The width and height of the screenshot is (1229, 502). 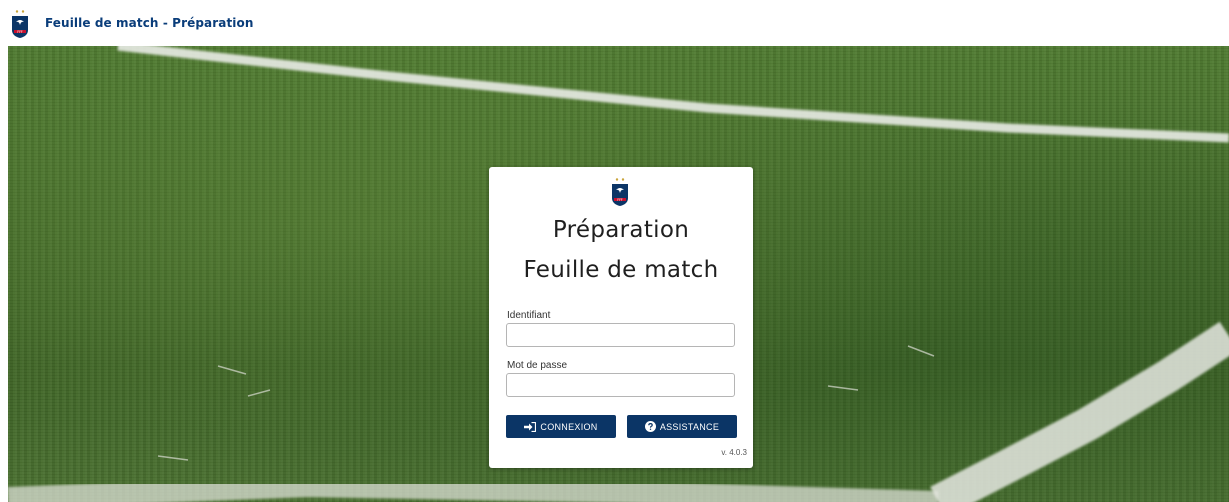 I want to click on username-label: Identifiant, so click(x=529, y=315).